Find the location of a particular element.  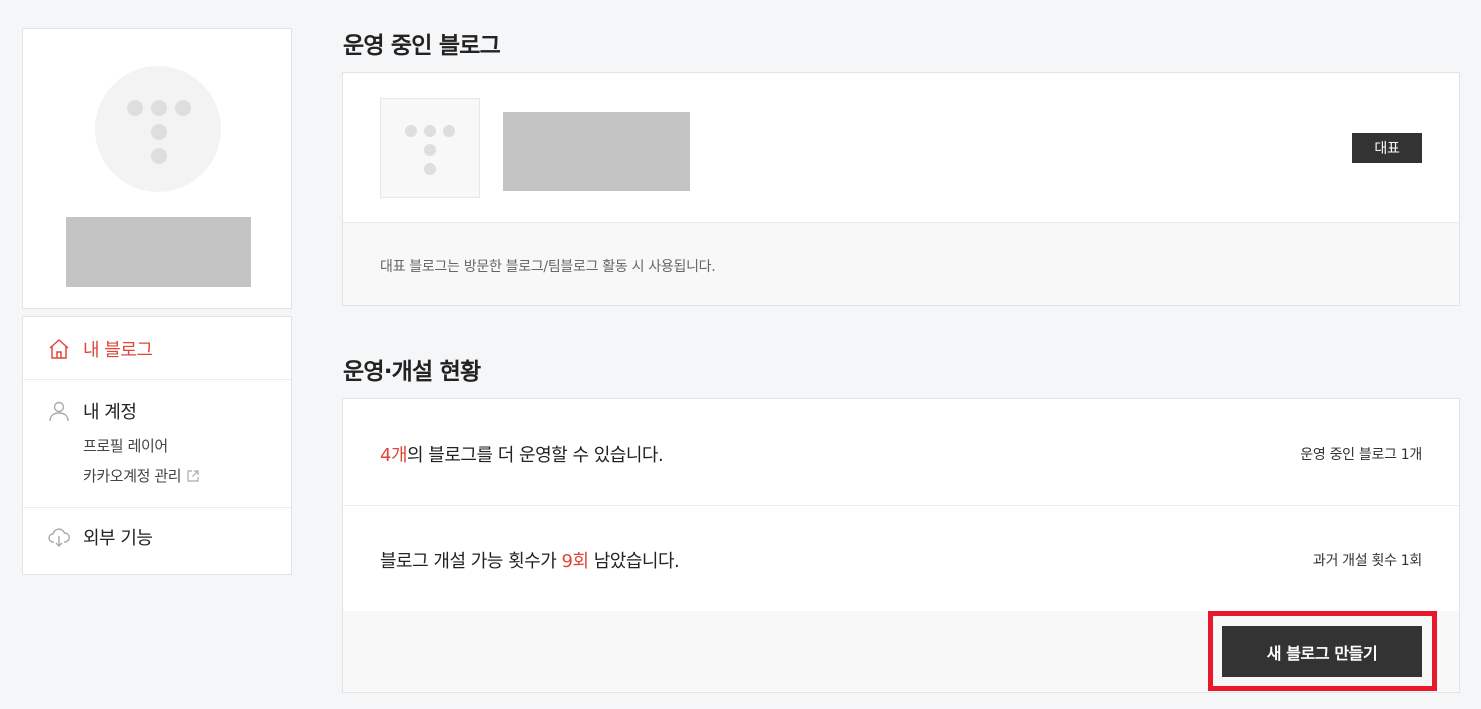

sidebar-menu: 내 블로그 내 계정 프로필 레이어 카카오계정 관리 외부 기능 is located at coordinates (157, 445).